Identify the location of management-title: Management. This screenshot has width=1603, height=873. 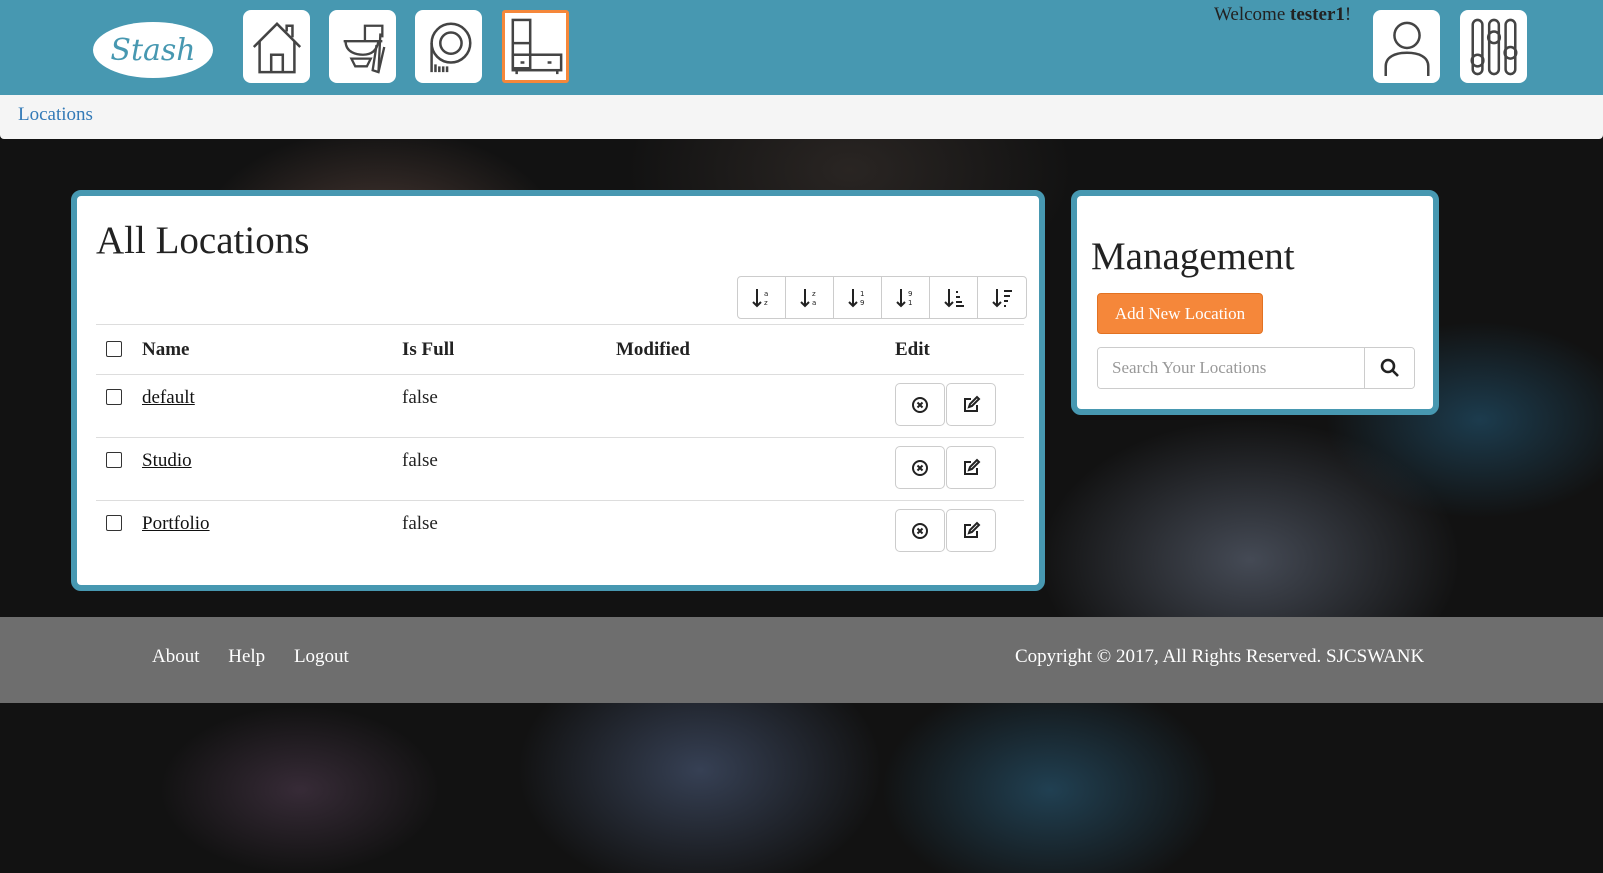
(1193, 256).